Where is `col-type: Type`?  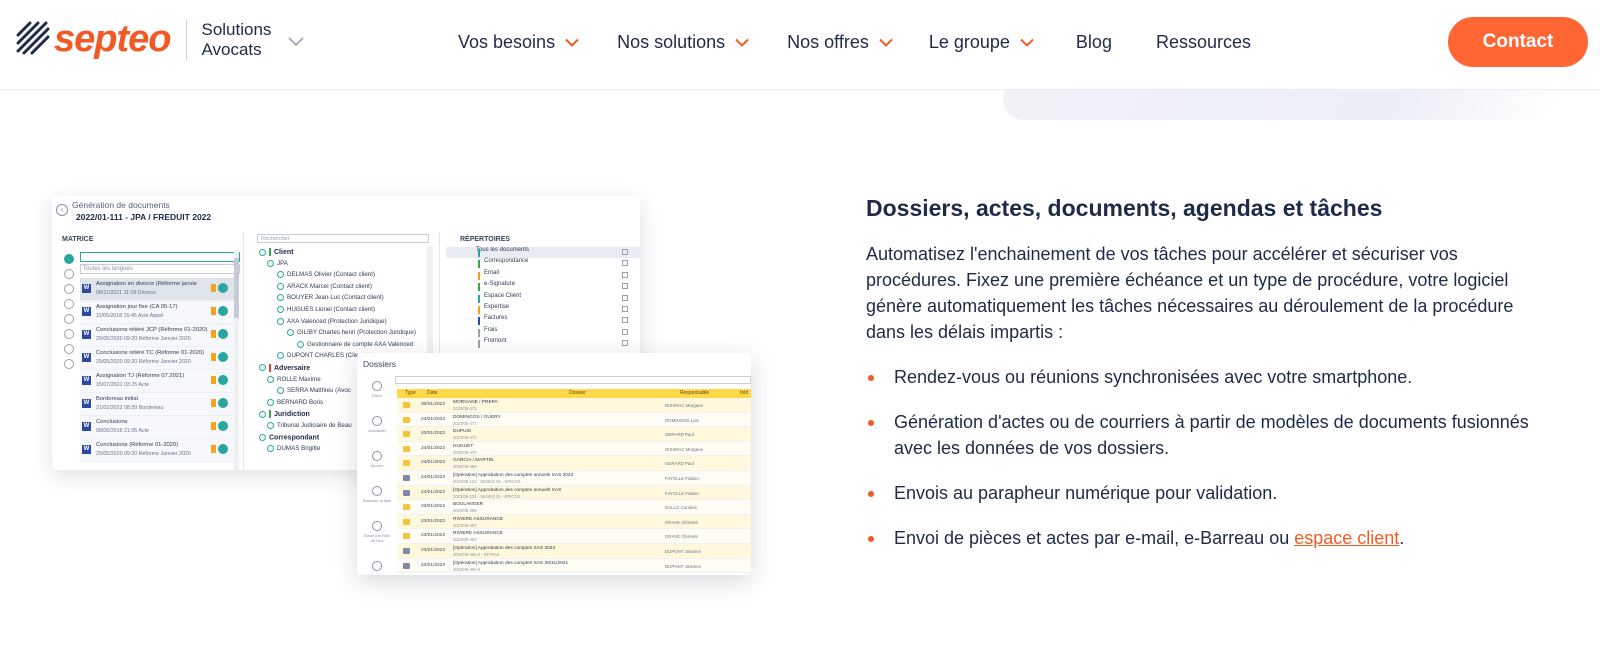 col-type: Type is located at coordinates (410, 393).